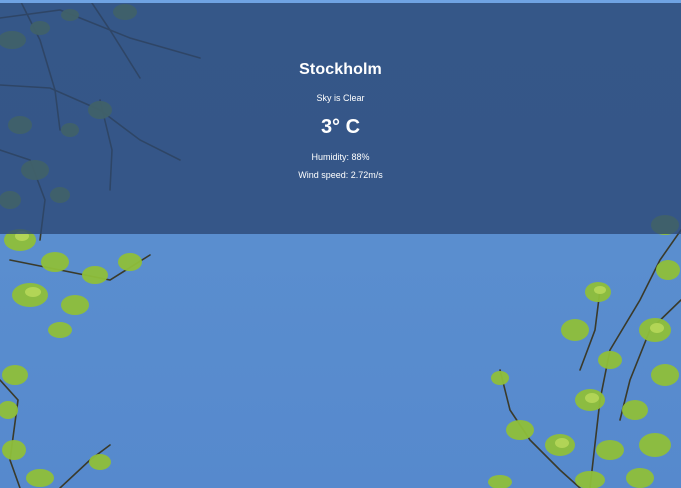 The width and height of the screenshot is (681, 488). What do you see at coordinates (340, 98) in the screenshot?
I see `weather-condition: Sky is Clear` at bounding box center [340, 98].